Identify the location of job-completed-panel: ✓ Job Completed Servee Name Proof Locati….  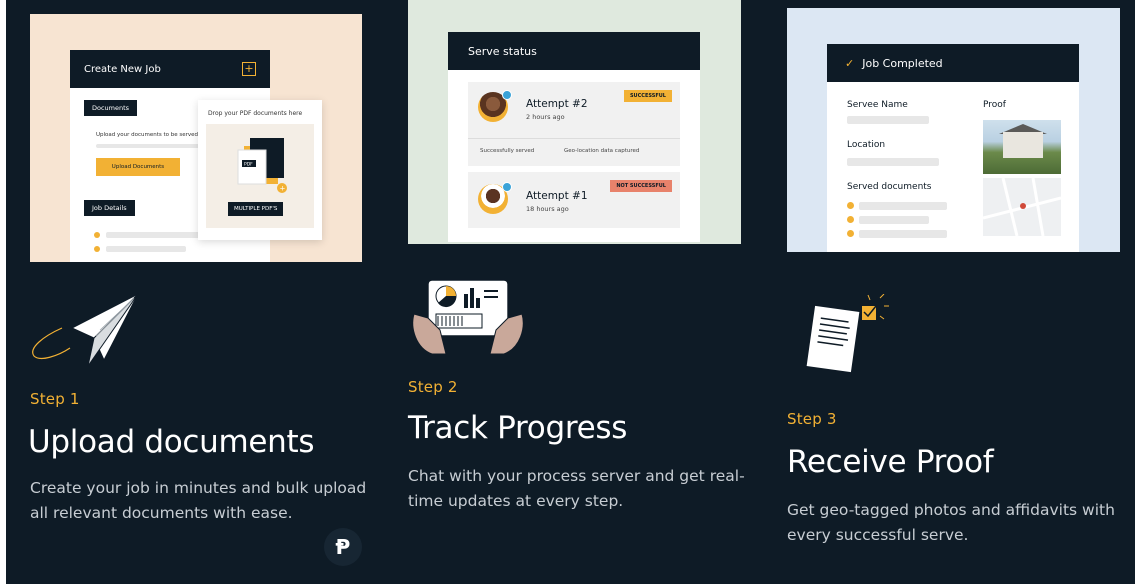
(953, 148).